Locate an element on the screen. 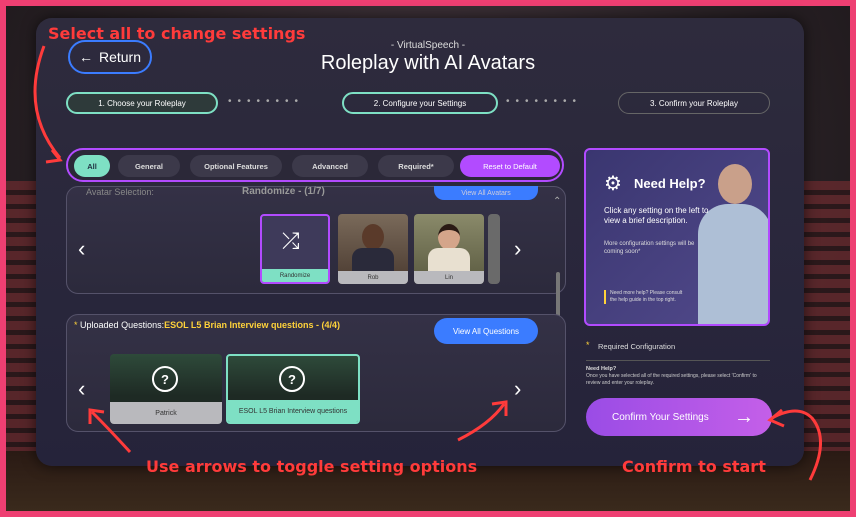  curved-arrow-select-all is located at coordinates (47, 102).